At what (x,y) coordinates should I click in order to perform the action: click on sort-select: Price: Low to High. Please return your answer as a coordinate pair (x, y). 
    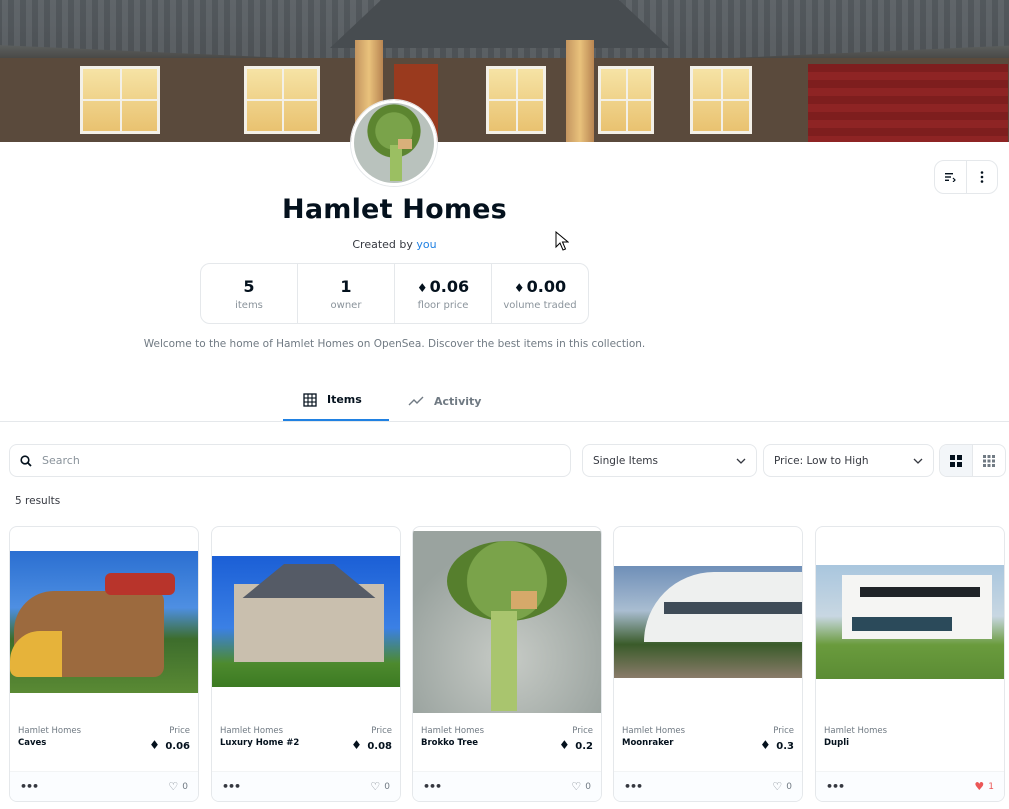
    Looking at the image, I should click on (848, 460).